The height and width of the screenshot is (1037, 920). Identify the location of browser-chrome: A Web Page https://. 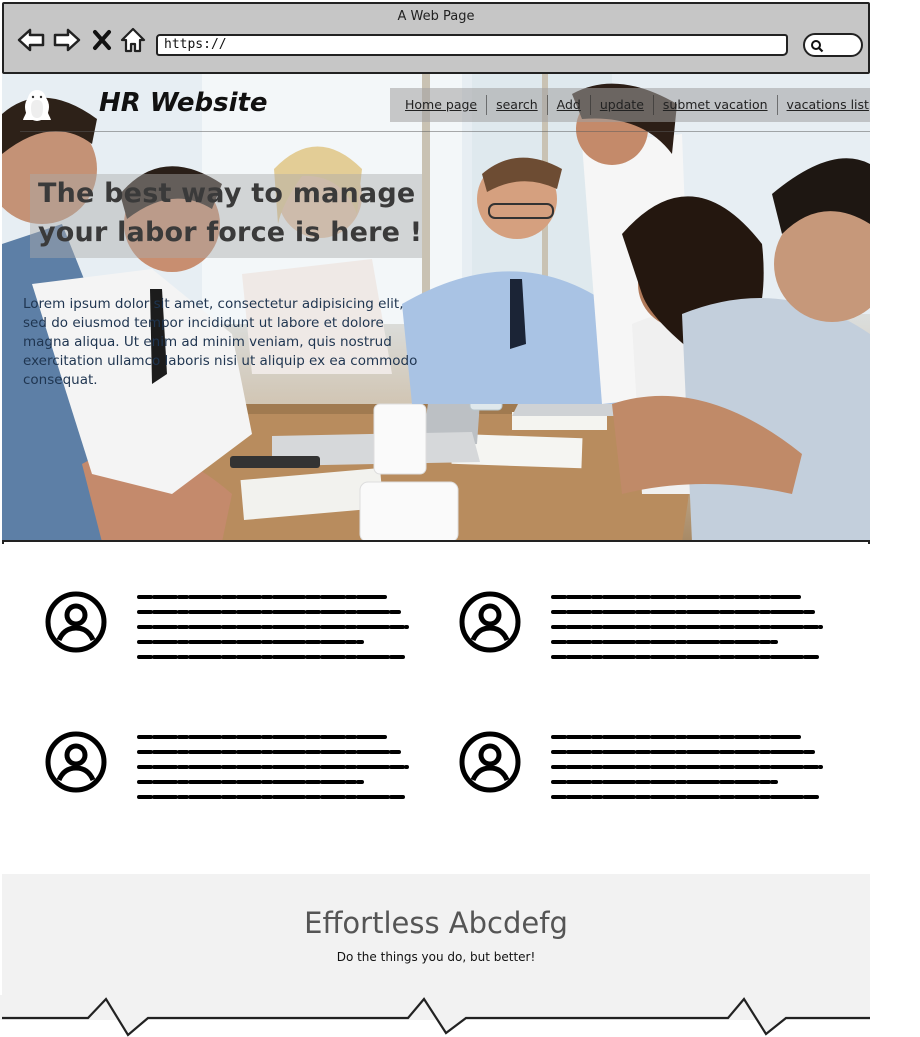
(436, 38).